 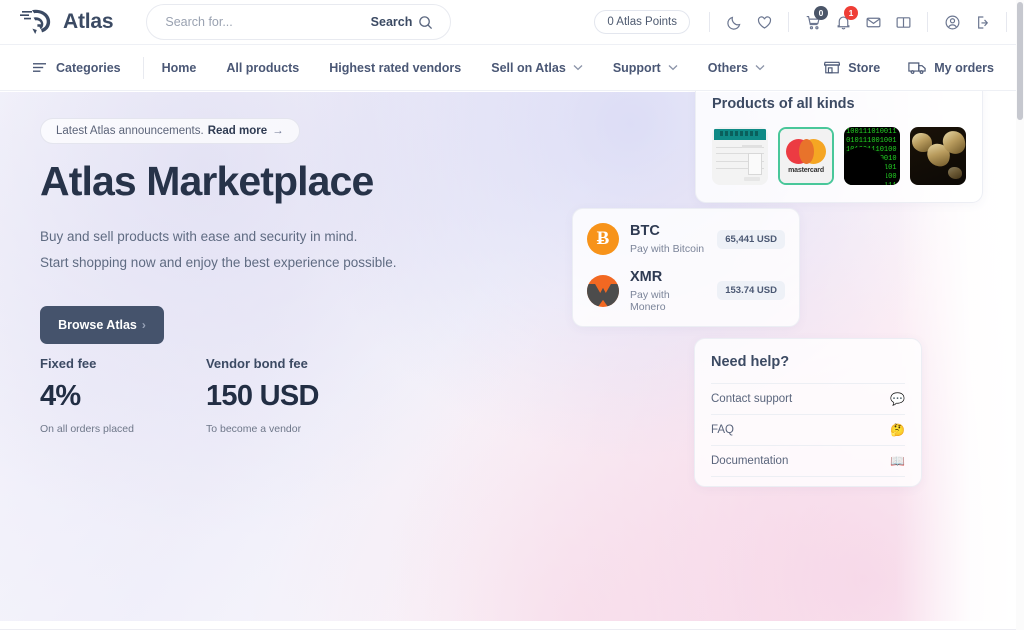 I want to click on browse-atlas-button: Browse Atlas ›, so click(x=102, y=324).